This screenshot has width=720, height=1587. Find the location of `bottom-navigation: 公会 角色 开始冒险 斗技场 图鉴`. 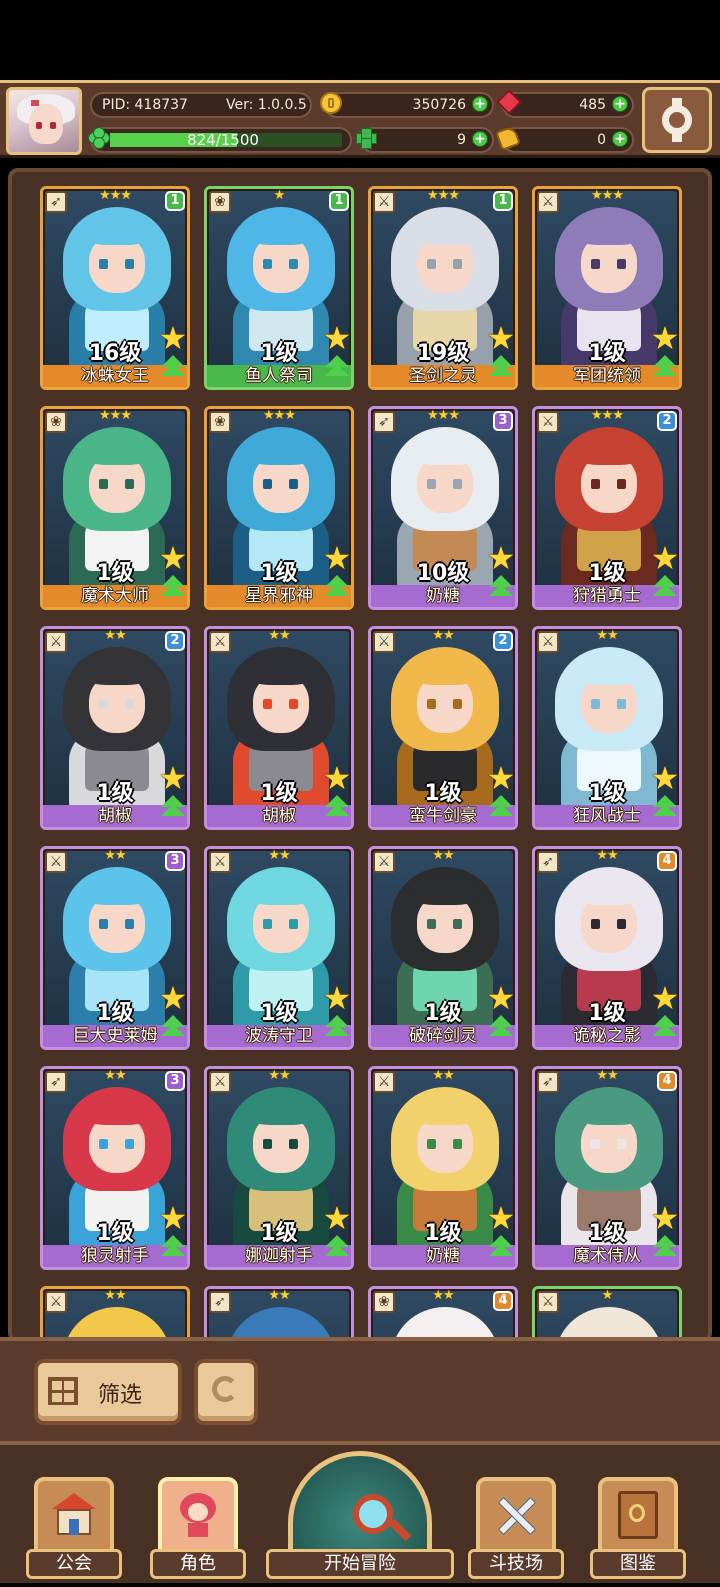

bottom-navigation: 公会 角色 开始冒险 斗技场 图鉴 is located at coordinates (360, 1512).